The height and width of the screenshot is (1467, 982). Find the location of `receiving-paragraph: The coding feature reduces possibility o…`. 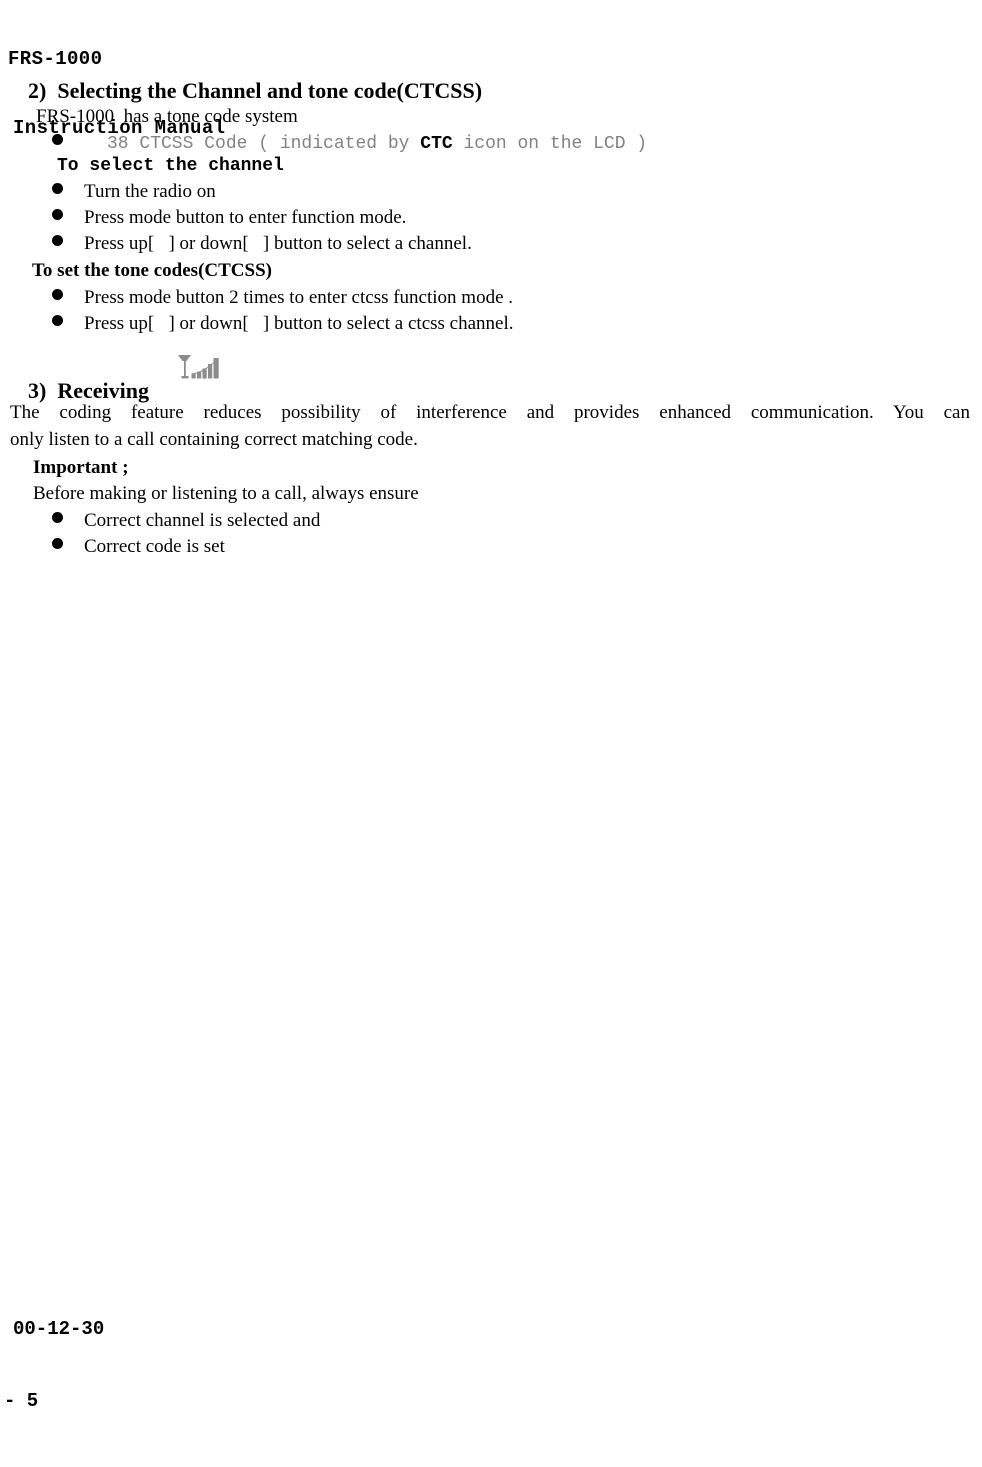

receiving-paragraph: The coding feature reduces possibility o… is located at coordinates (490, 426).